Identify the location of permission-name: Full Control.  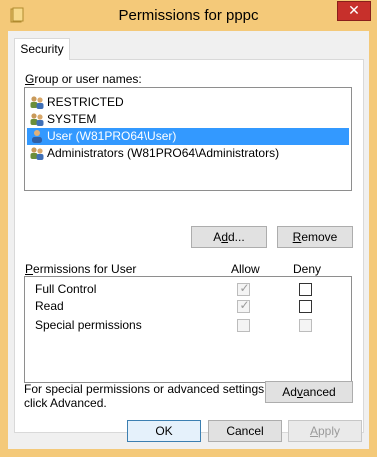
(66, 289).